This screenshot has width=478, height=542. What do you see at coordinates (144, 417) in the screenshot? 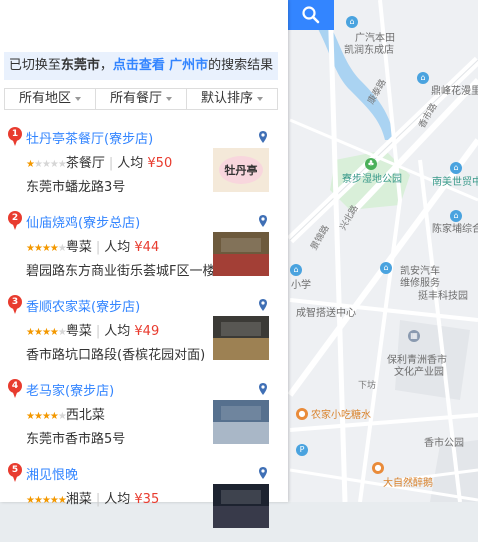
I see `result-item: 4 老马家(寮步店) ★★★★★西北菜 东莞市香市路5号` at bounding box center [144, 417].